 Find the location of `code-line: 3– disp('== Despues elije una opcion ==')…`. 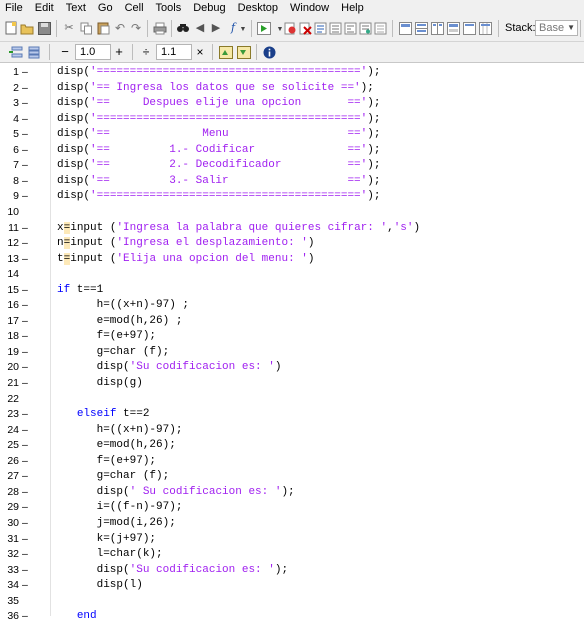

code-line: 3– disp('== Despues elije una opcion ==')… is located at coordinates (292, 104).